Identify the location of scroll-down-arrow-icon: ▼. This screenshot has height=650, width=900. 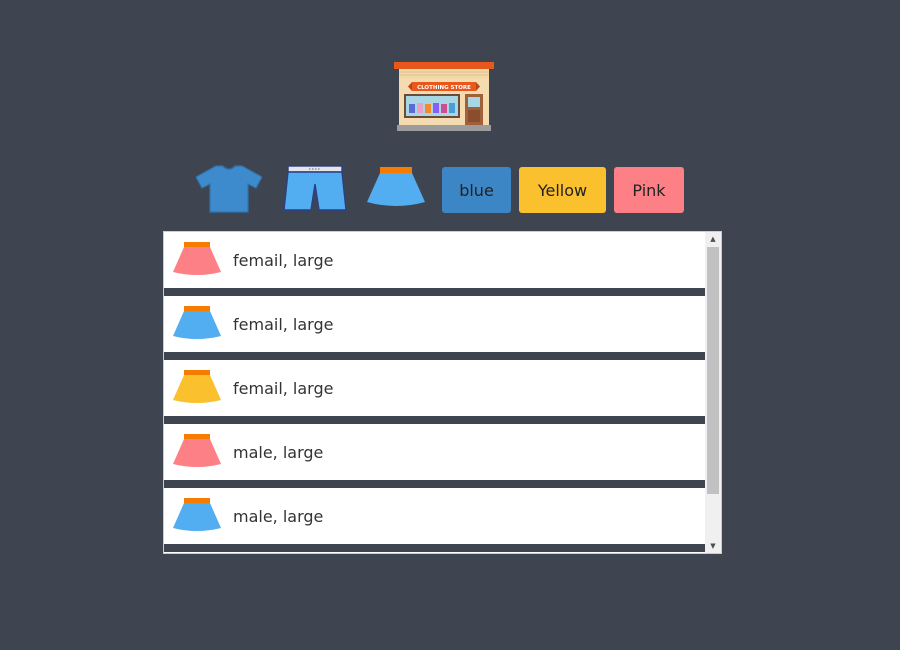
(713, 546).